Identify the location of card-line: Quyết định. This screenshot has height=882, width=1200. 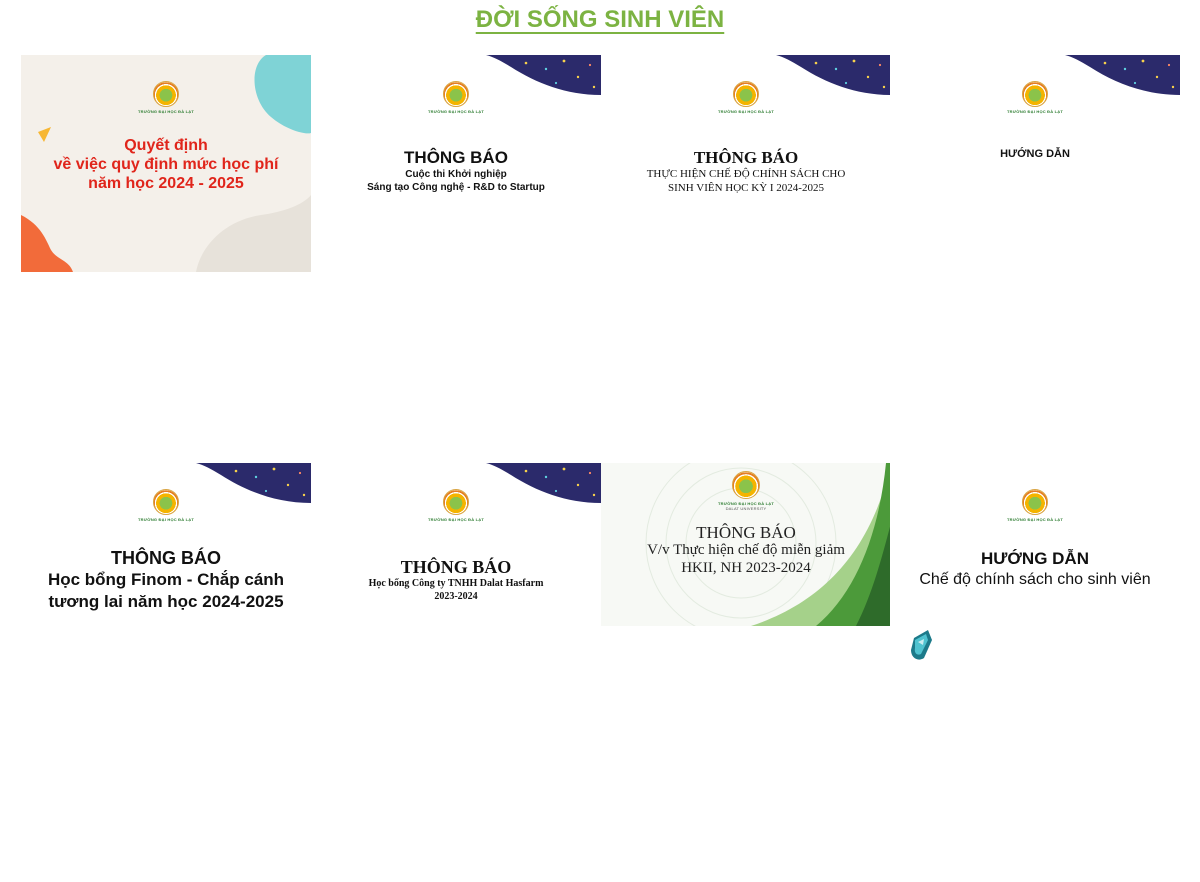
(166, 145).